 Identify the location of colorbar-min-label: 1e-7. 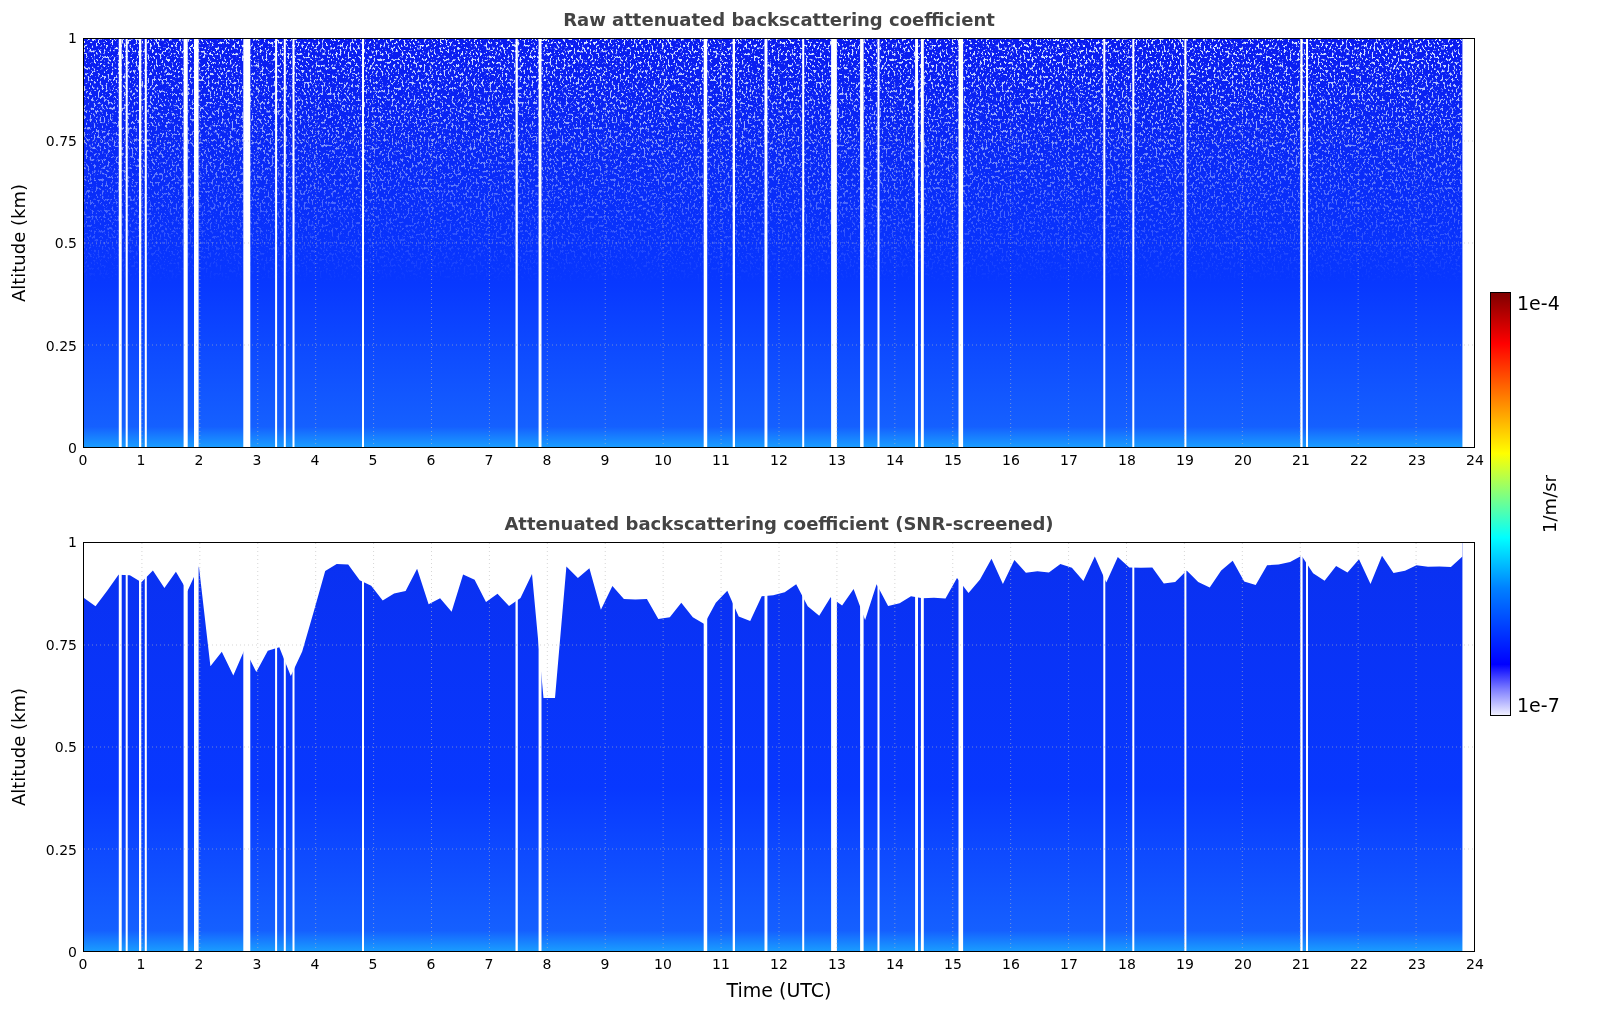
(1538, 705).